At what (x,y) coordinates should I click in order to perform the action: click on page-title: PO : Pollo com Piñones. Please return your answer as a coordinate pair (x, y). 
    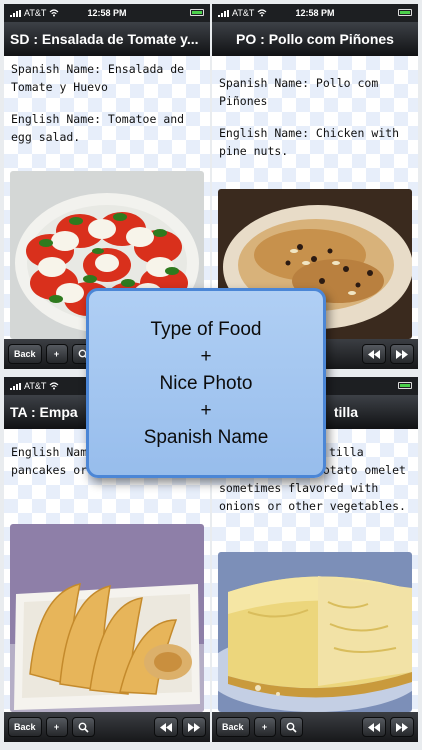
    Looking at the image, I should click on (315, 39).